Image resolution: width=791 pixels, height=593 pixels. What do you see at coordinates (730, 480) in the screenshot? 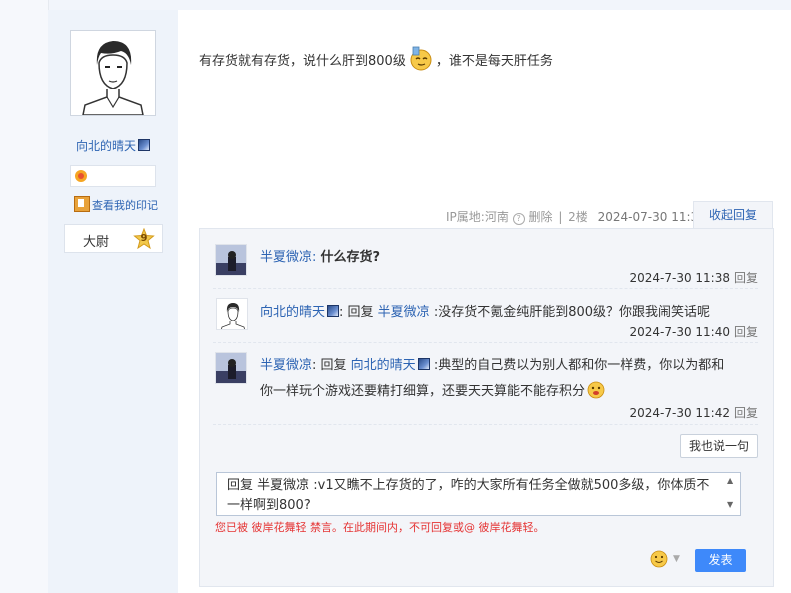
I see `scroll-up-icon: ▲` at bounding box center [730, 480].